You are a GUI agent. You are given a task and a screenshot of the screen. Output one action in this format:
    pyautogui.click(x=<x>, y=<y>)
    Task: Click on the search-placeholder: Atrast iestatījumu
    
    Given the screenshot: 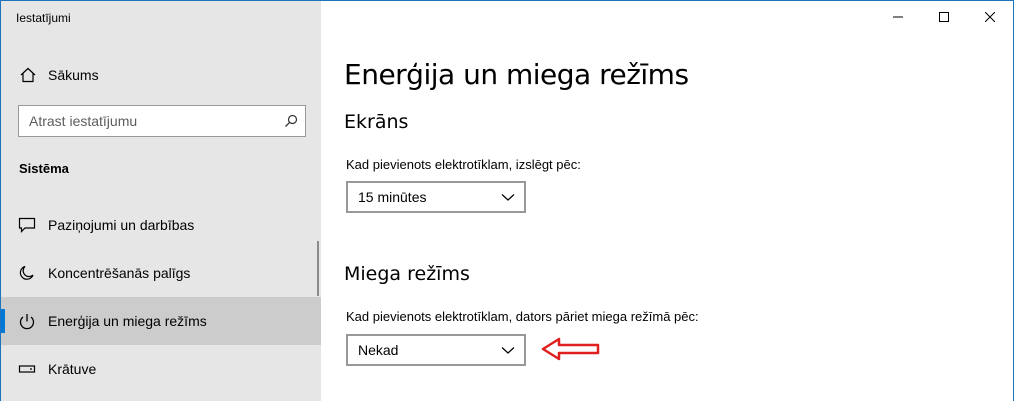 What is the action you would take?
    pyautogui.click(x=83, y=121)
    